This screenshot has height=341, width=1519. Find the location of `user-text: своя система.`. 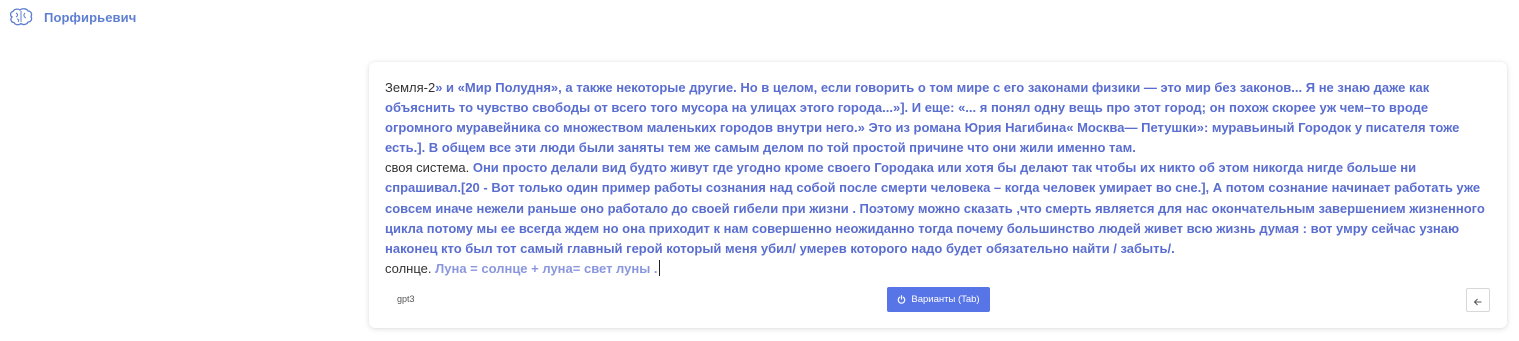

user-text: своя система. is located at coordinates (427, 168).